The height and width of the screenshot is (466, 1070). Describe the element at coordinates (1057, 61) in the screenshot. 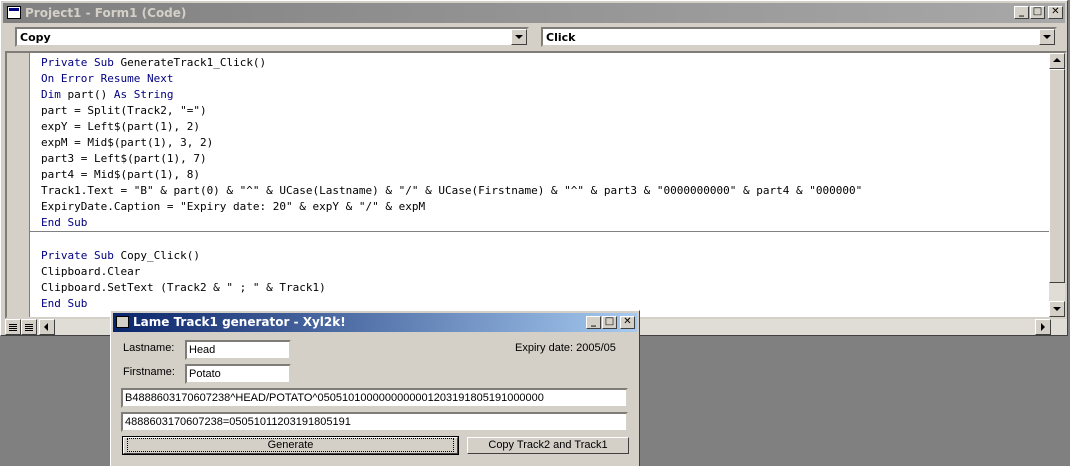

I see `scroll-up-icon` at that location.